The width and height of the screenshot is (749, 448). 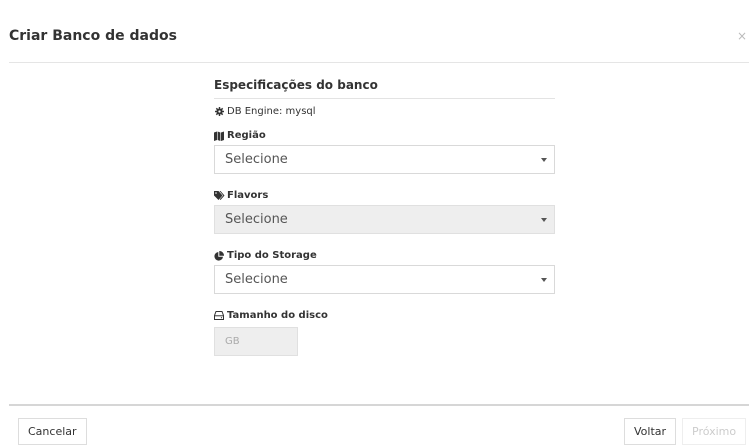 I want to click on region-select-value: Selecione, so click(x=256, y=159).